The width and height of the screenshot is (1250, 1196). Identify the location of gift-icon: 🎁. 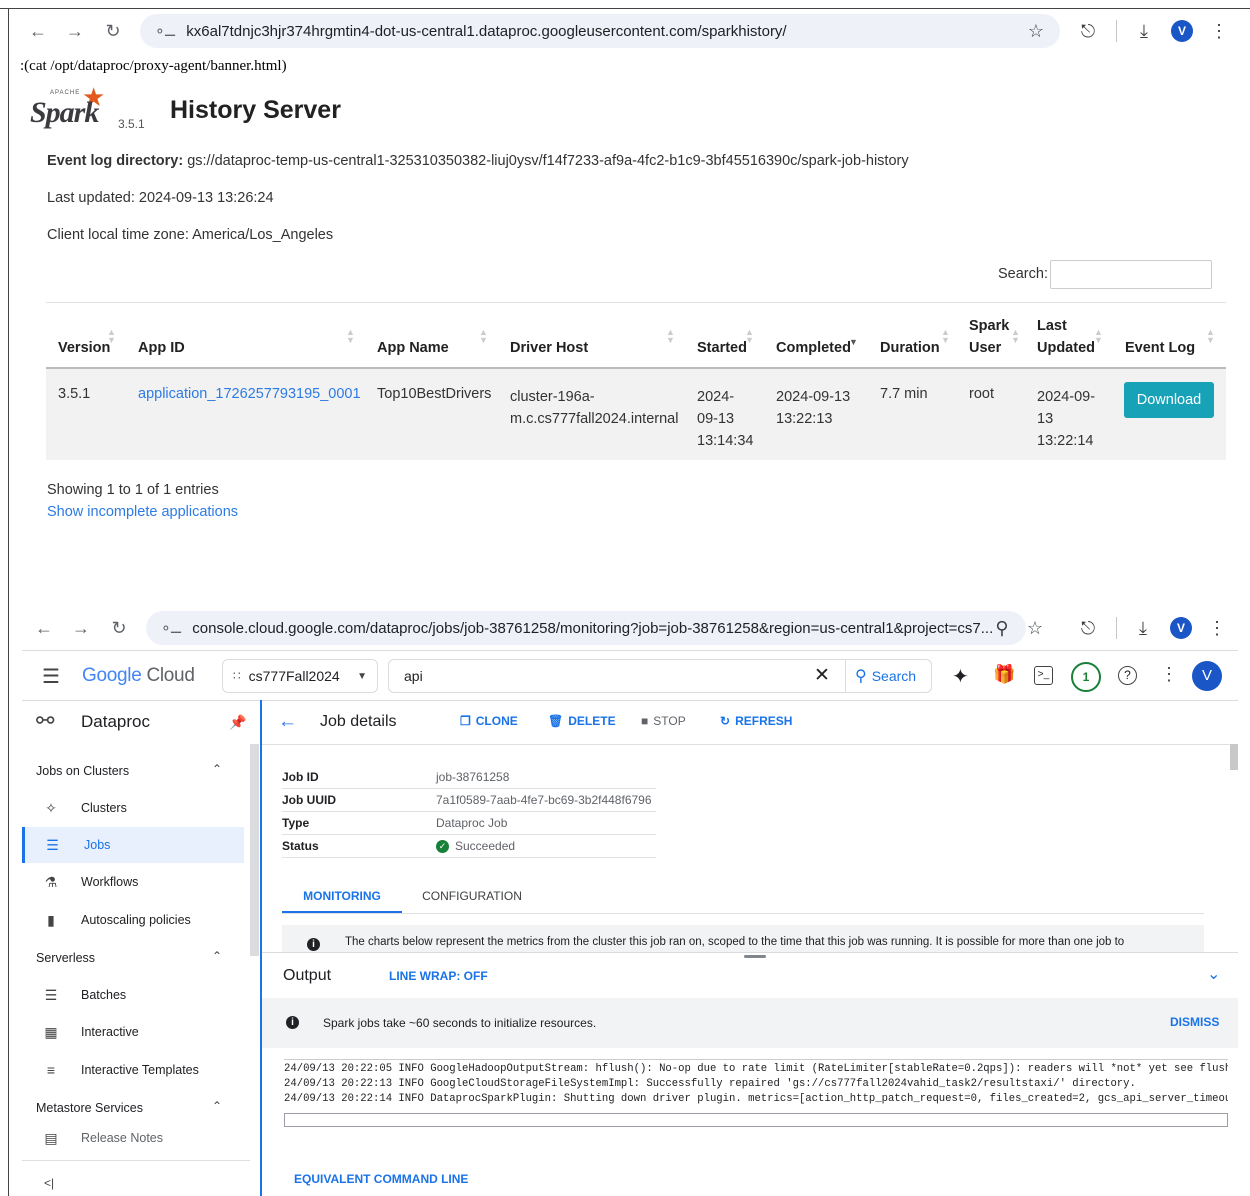
(1004, 674).